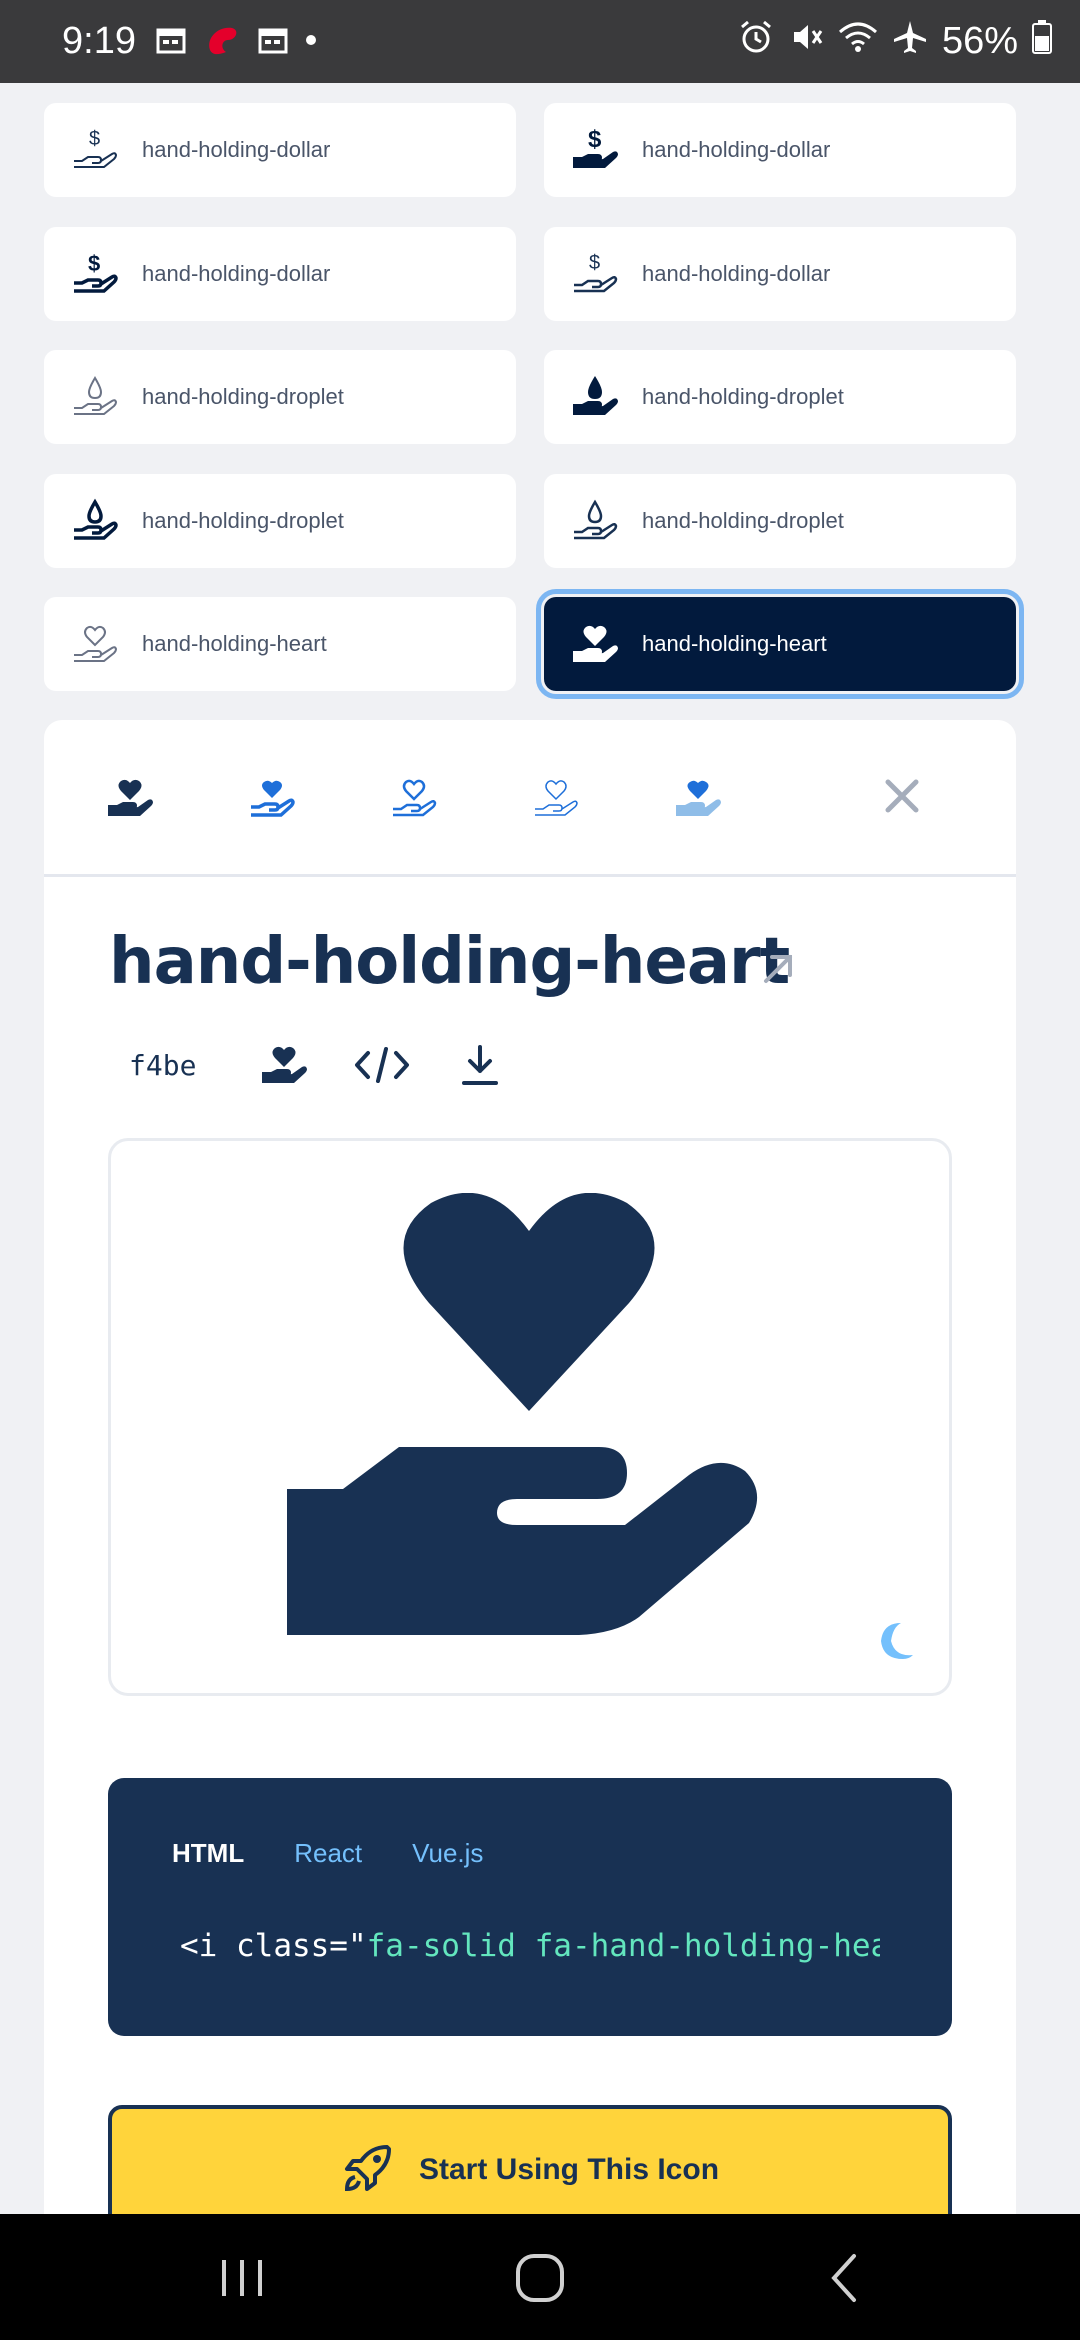 This screenshot has height=2340, width=1080. I want to click on style-switcher, so click(530, 798).